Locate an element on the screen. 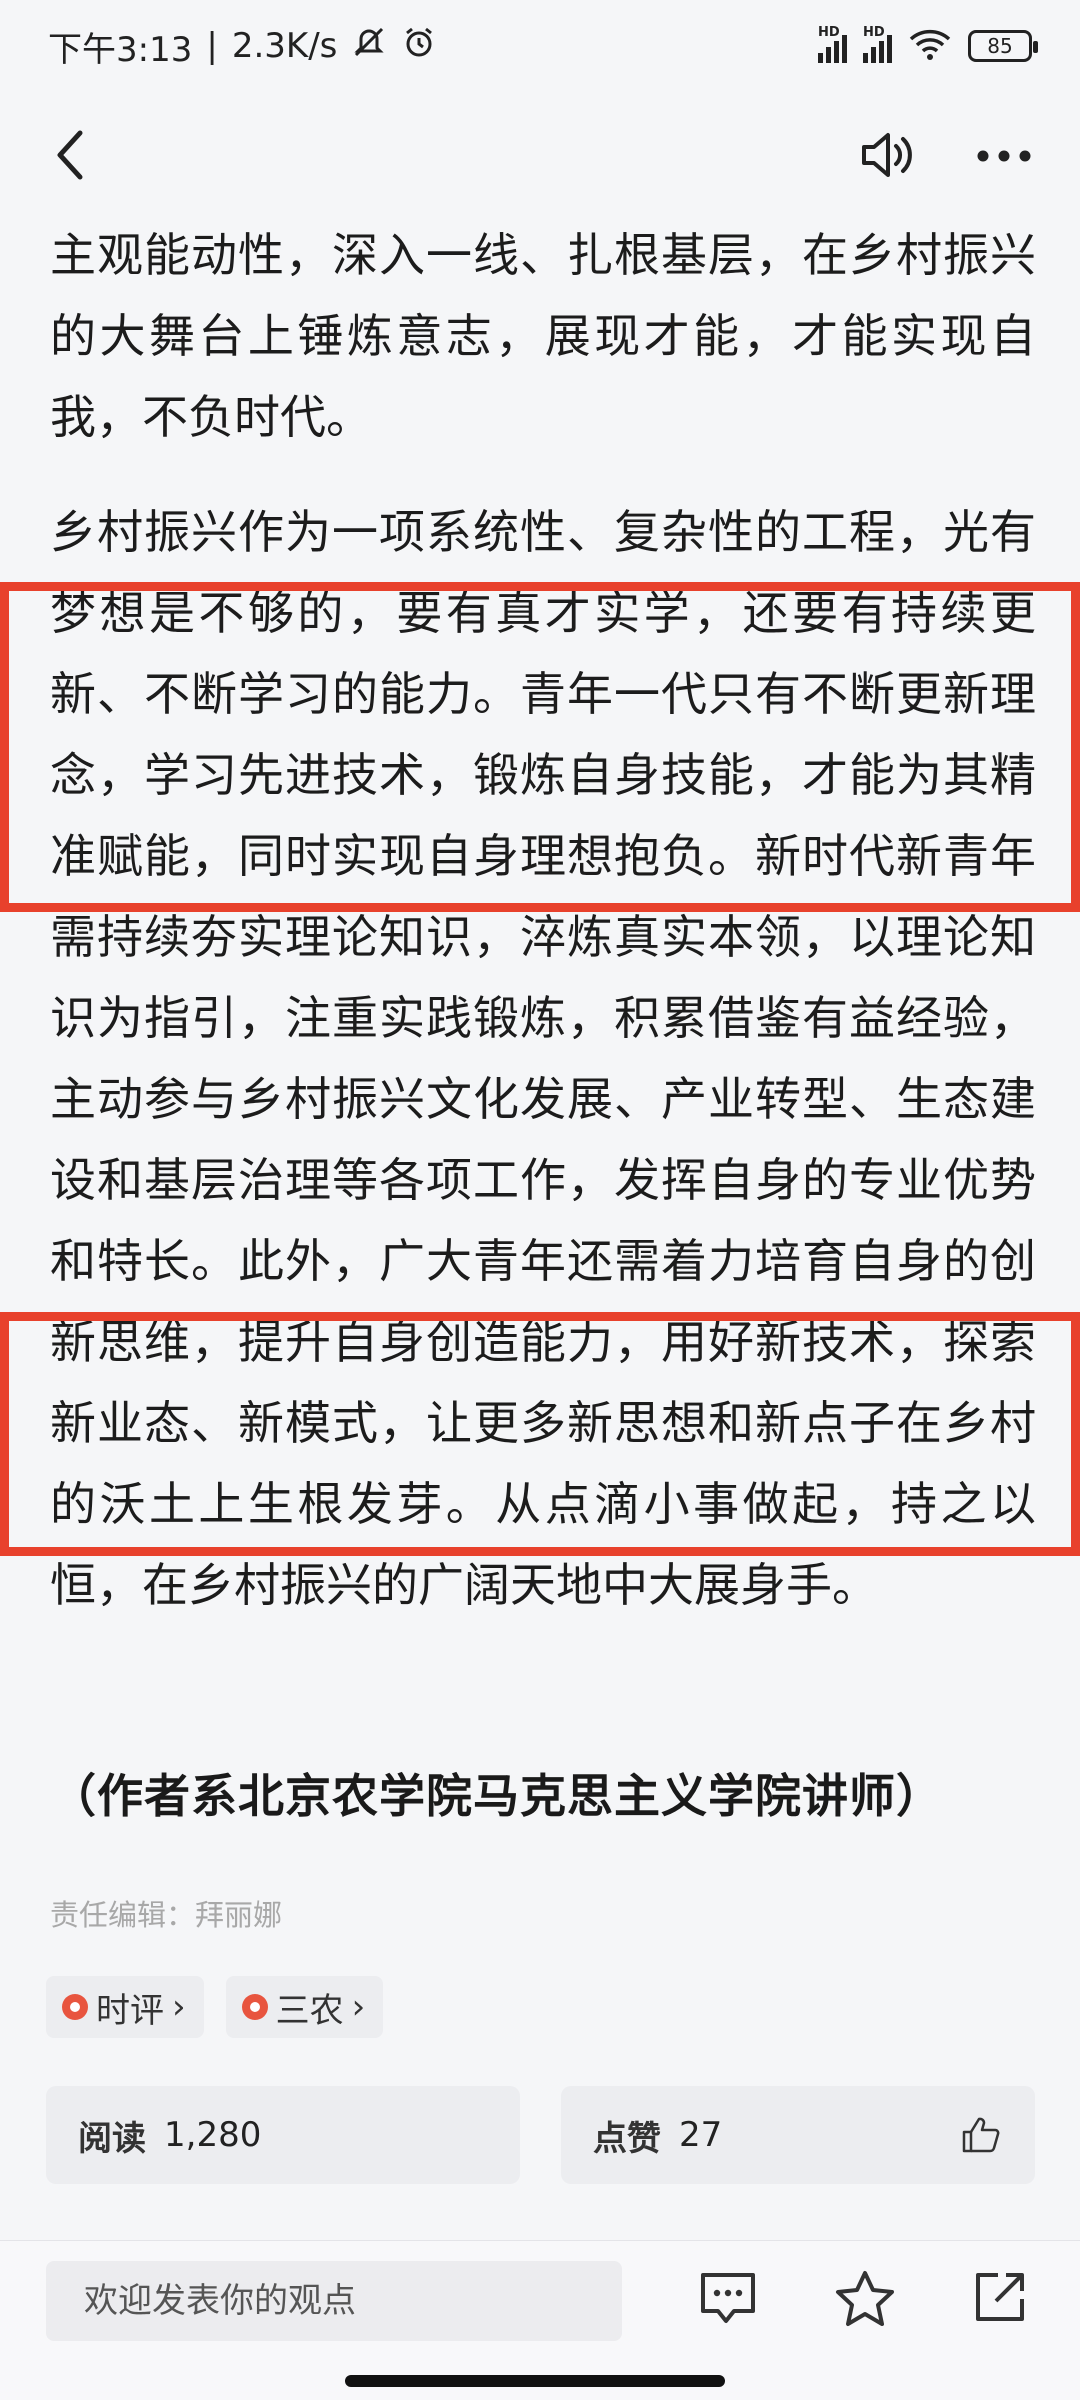  status-right: HD HD 85 is located at coordinates (928, 45).